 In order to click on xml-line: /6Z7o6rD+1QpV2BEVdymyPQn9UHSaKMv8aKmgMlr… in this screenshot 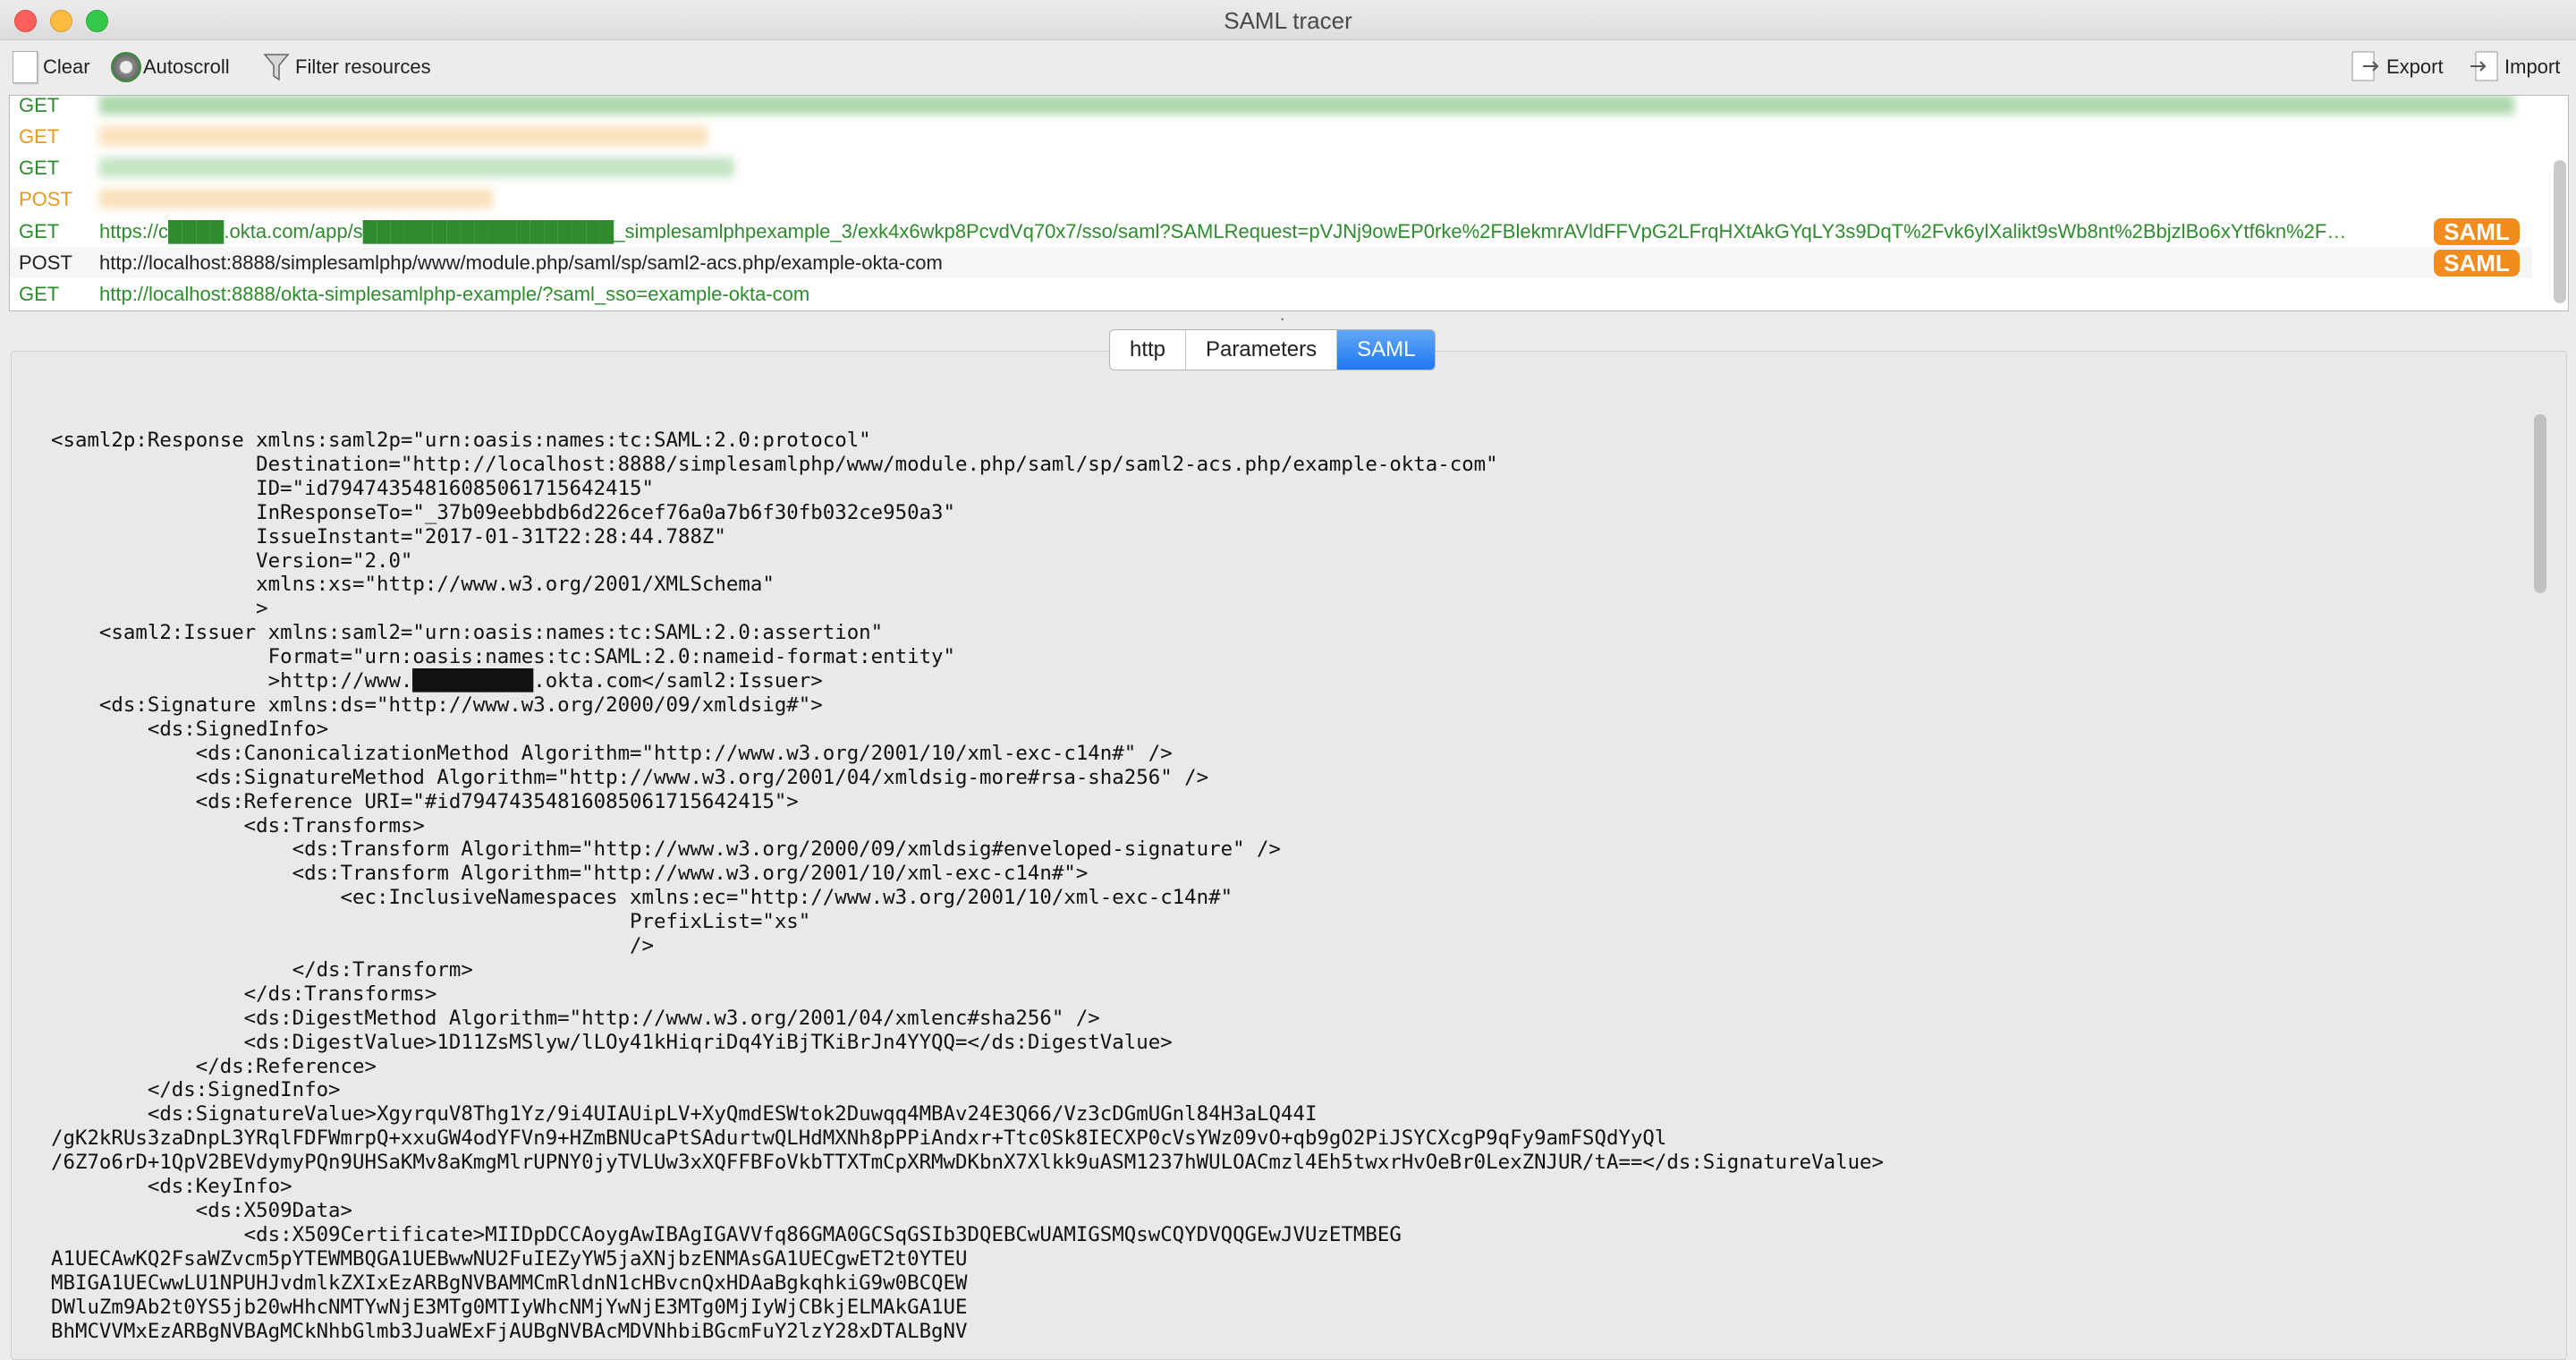, I will do `click(968, 1163)`.